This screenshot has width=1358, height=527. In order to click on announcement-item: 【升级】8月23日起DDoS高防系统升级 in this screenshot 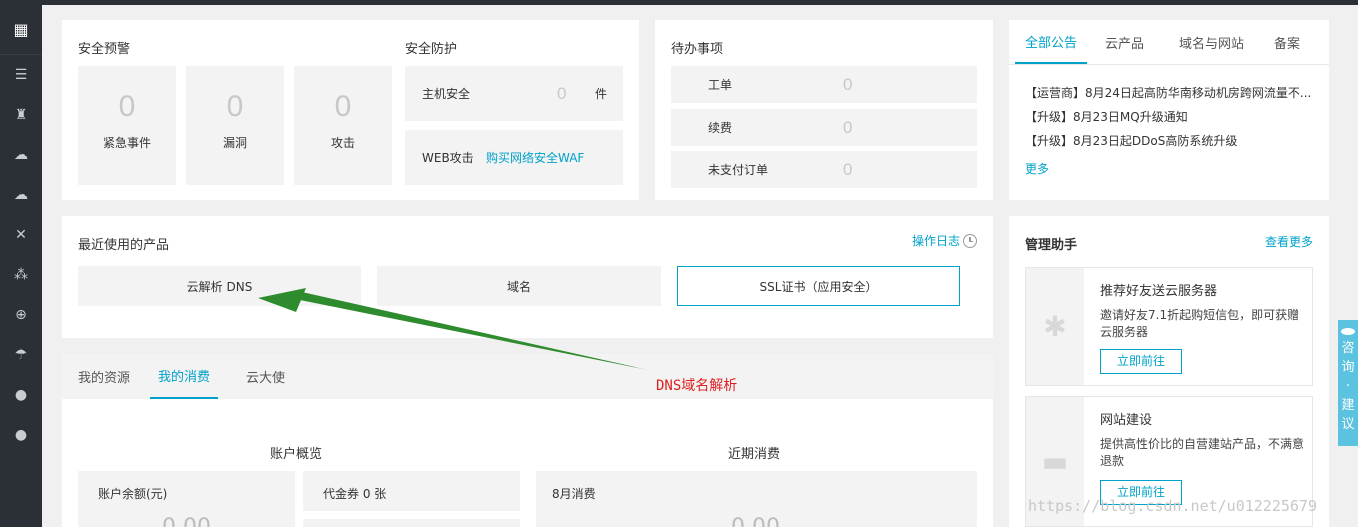, I will do `click(1175, 144)`.